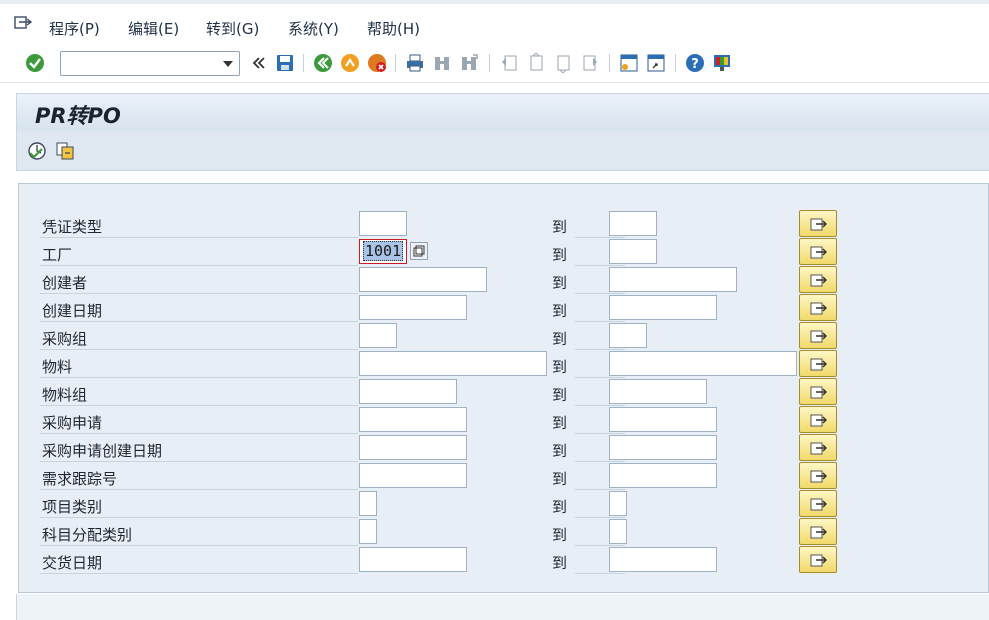 The width and height of the screenshot is (989, 620). What do you see at coordinates (368, 503) in the screenshot?
I see `item-category-low-input` at bounding box center [368, 503].